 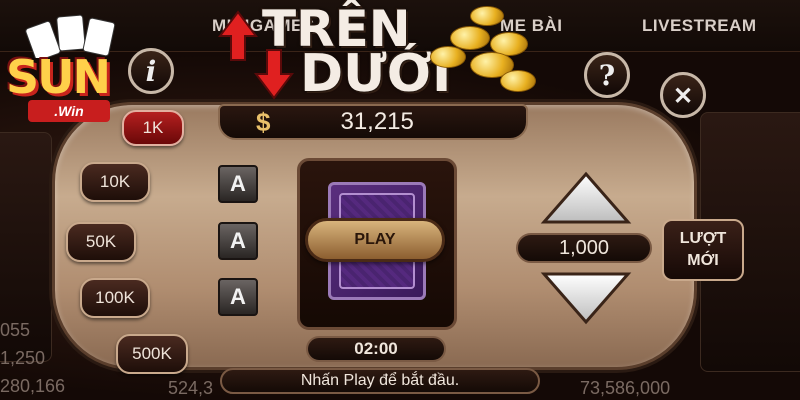 I want to click on dollar-icon: $, so click(x=263, y=121).